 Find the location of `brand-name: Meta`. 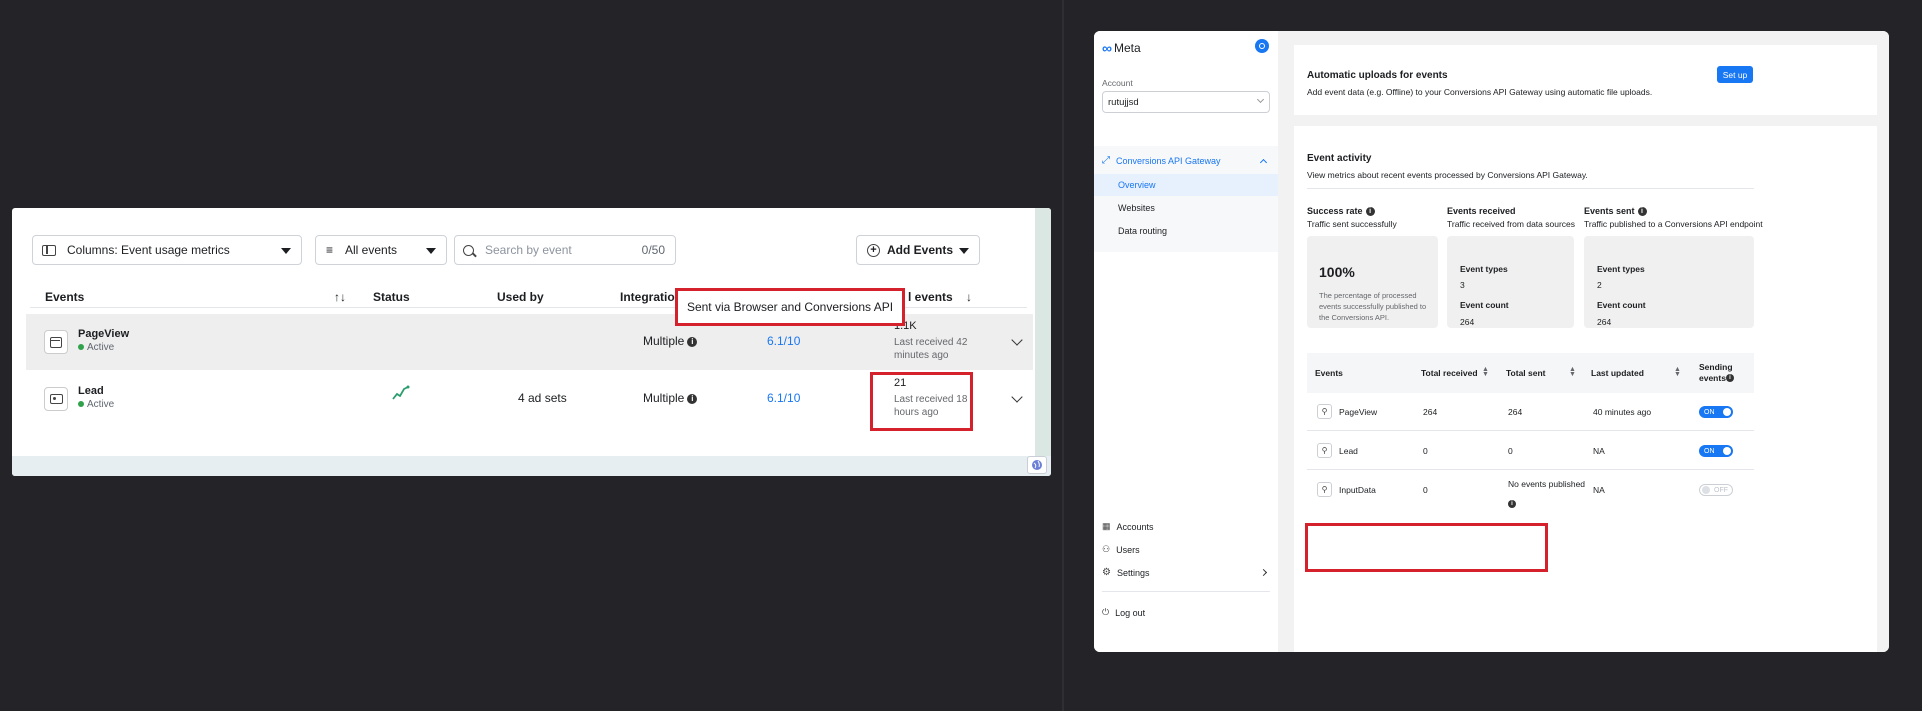

brand-name: Meta is located at coordinates (1127, 48).